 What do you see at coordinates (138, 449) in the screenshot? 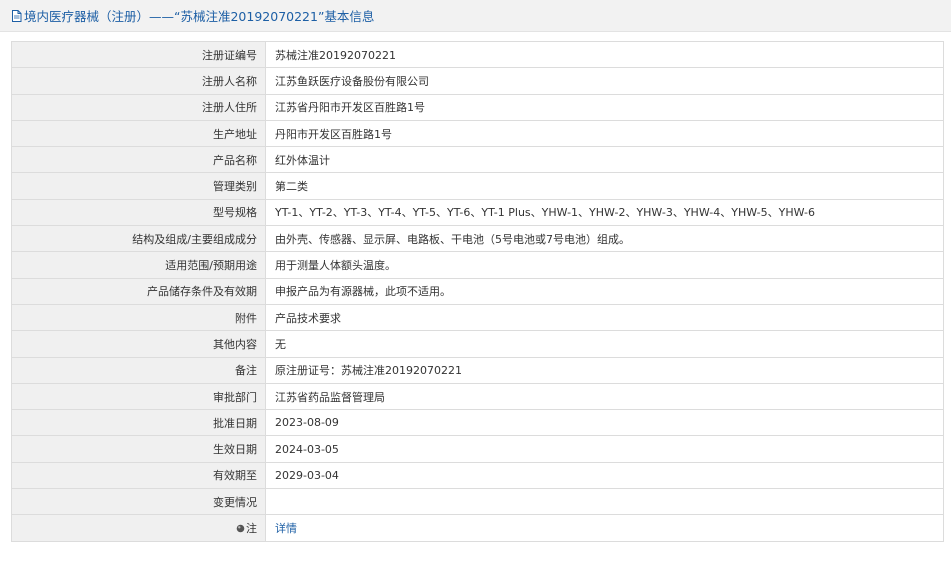
I see `field-label: 生效日期` at bounding box center [138, 449].